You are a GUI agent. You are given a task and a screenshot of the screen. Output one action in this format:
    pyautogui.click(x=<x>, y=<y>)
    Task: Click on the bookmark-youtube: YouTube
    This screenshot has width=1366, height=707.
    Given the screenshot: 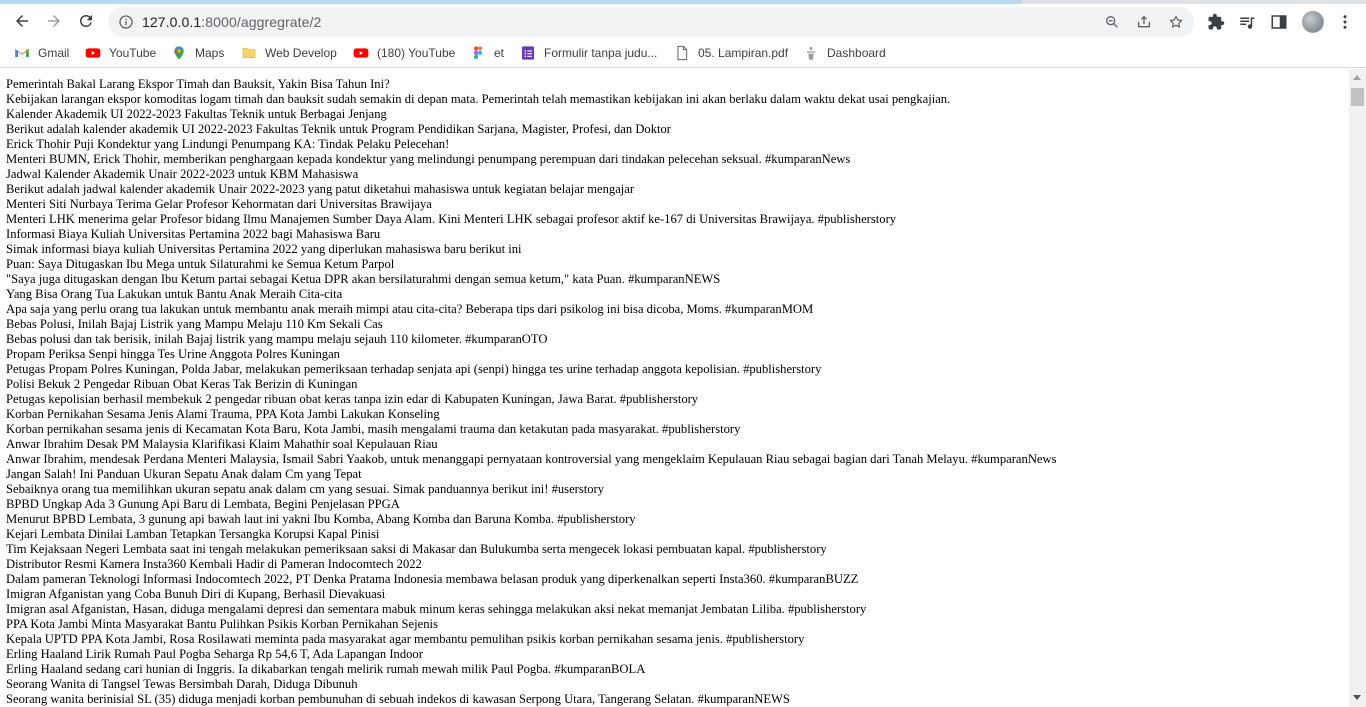 What is the action you would take?
    pyautogui.click(x=120, y=53)
    